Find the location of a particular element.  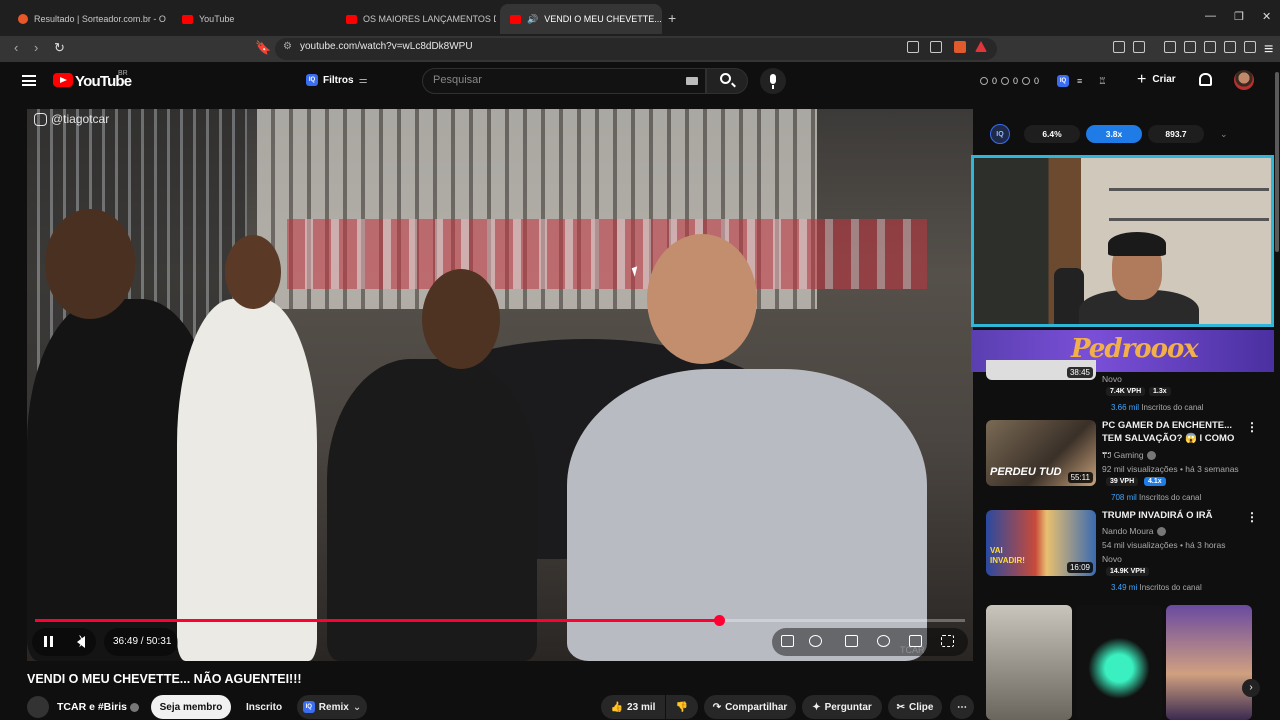

channel-avatar is located at coordinates (38, 707).